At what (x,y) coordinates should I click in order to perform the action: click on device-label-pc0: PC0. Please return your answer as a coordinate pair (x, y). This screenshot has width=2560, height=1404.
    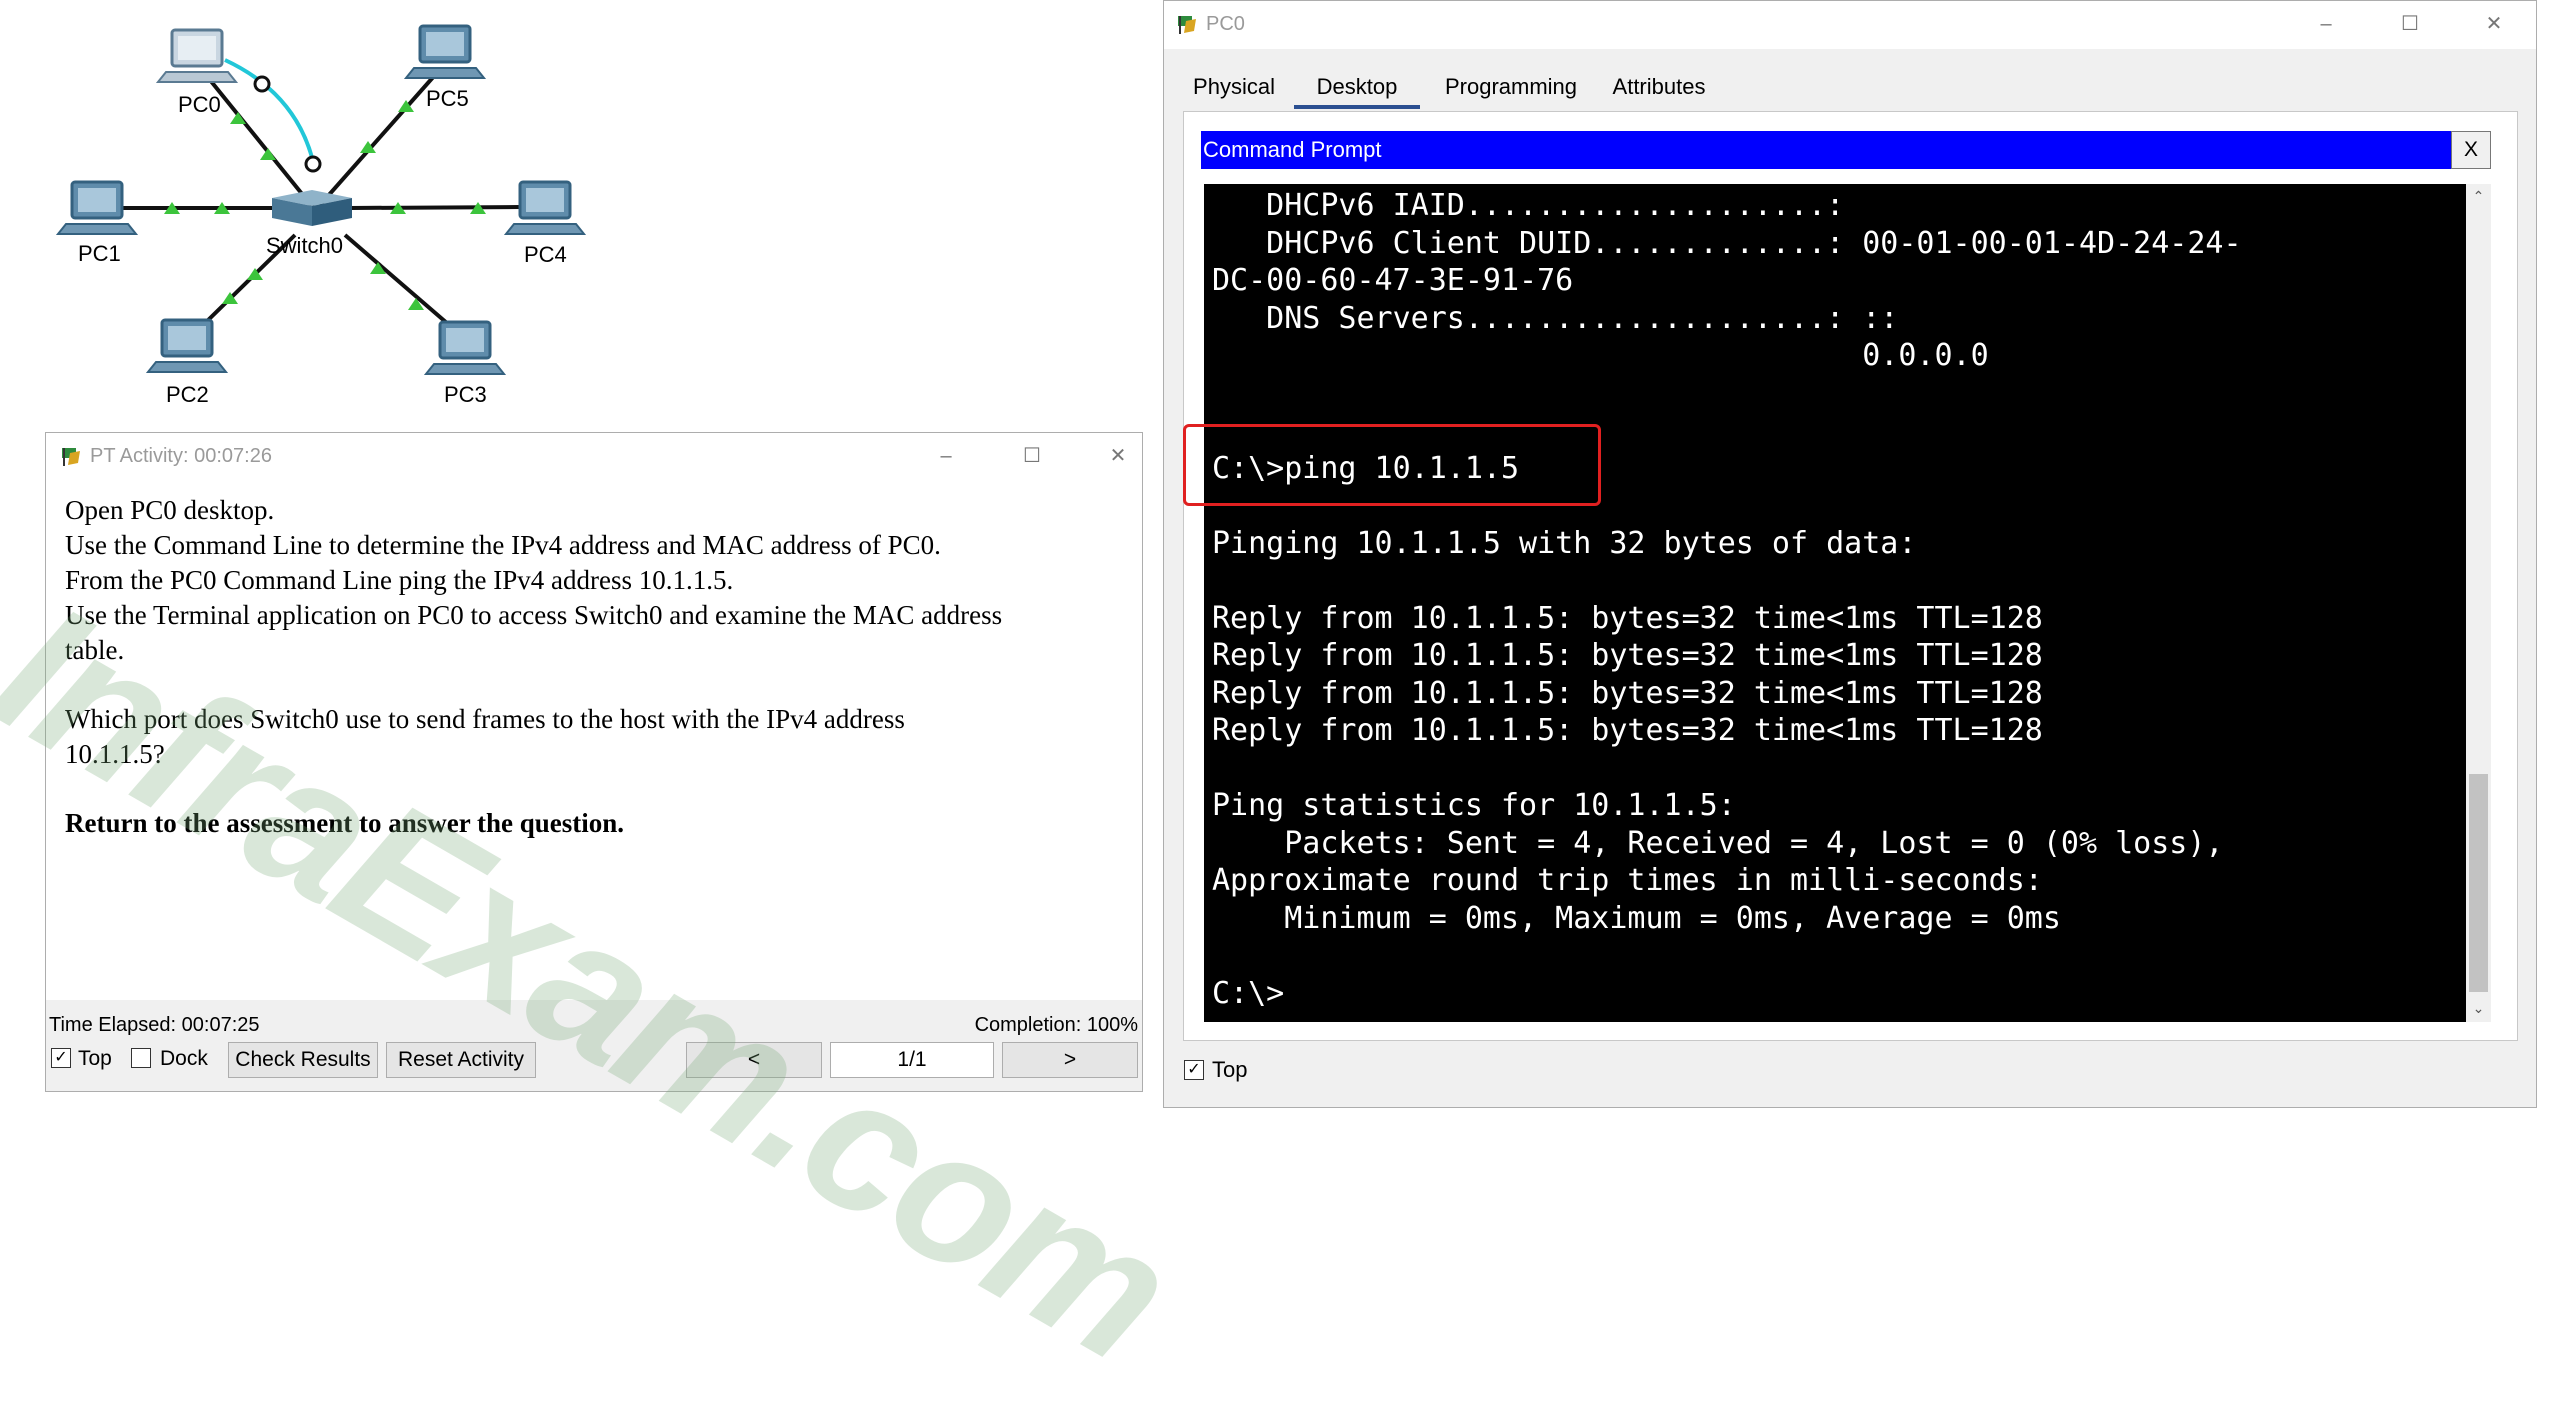
    Looking at the image, I should click on (199, 105).